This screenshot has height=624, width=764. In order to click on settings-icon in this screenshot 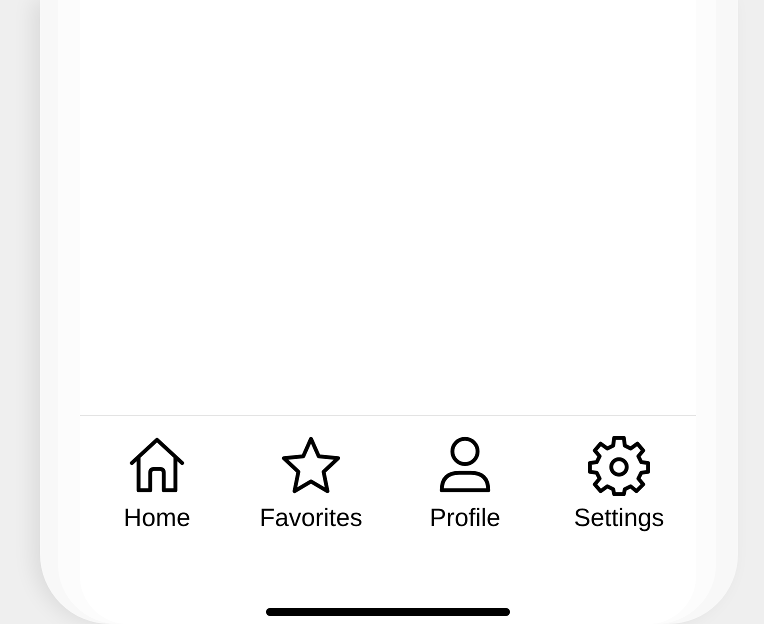, I will do `click(619, 465)`.